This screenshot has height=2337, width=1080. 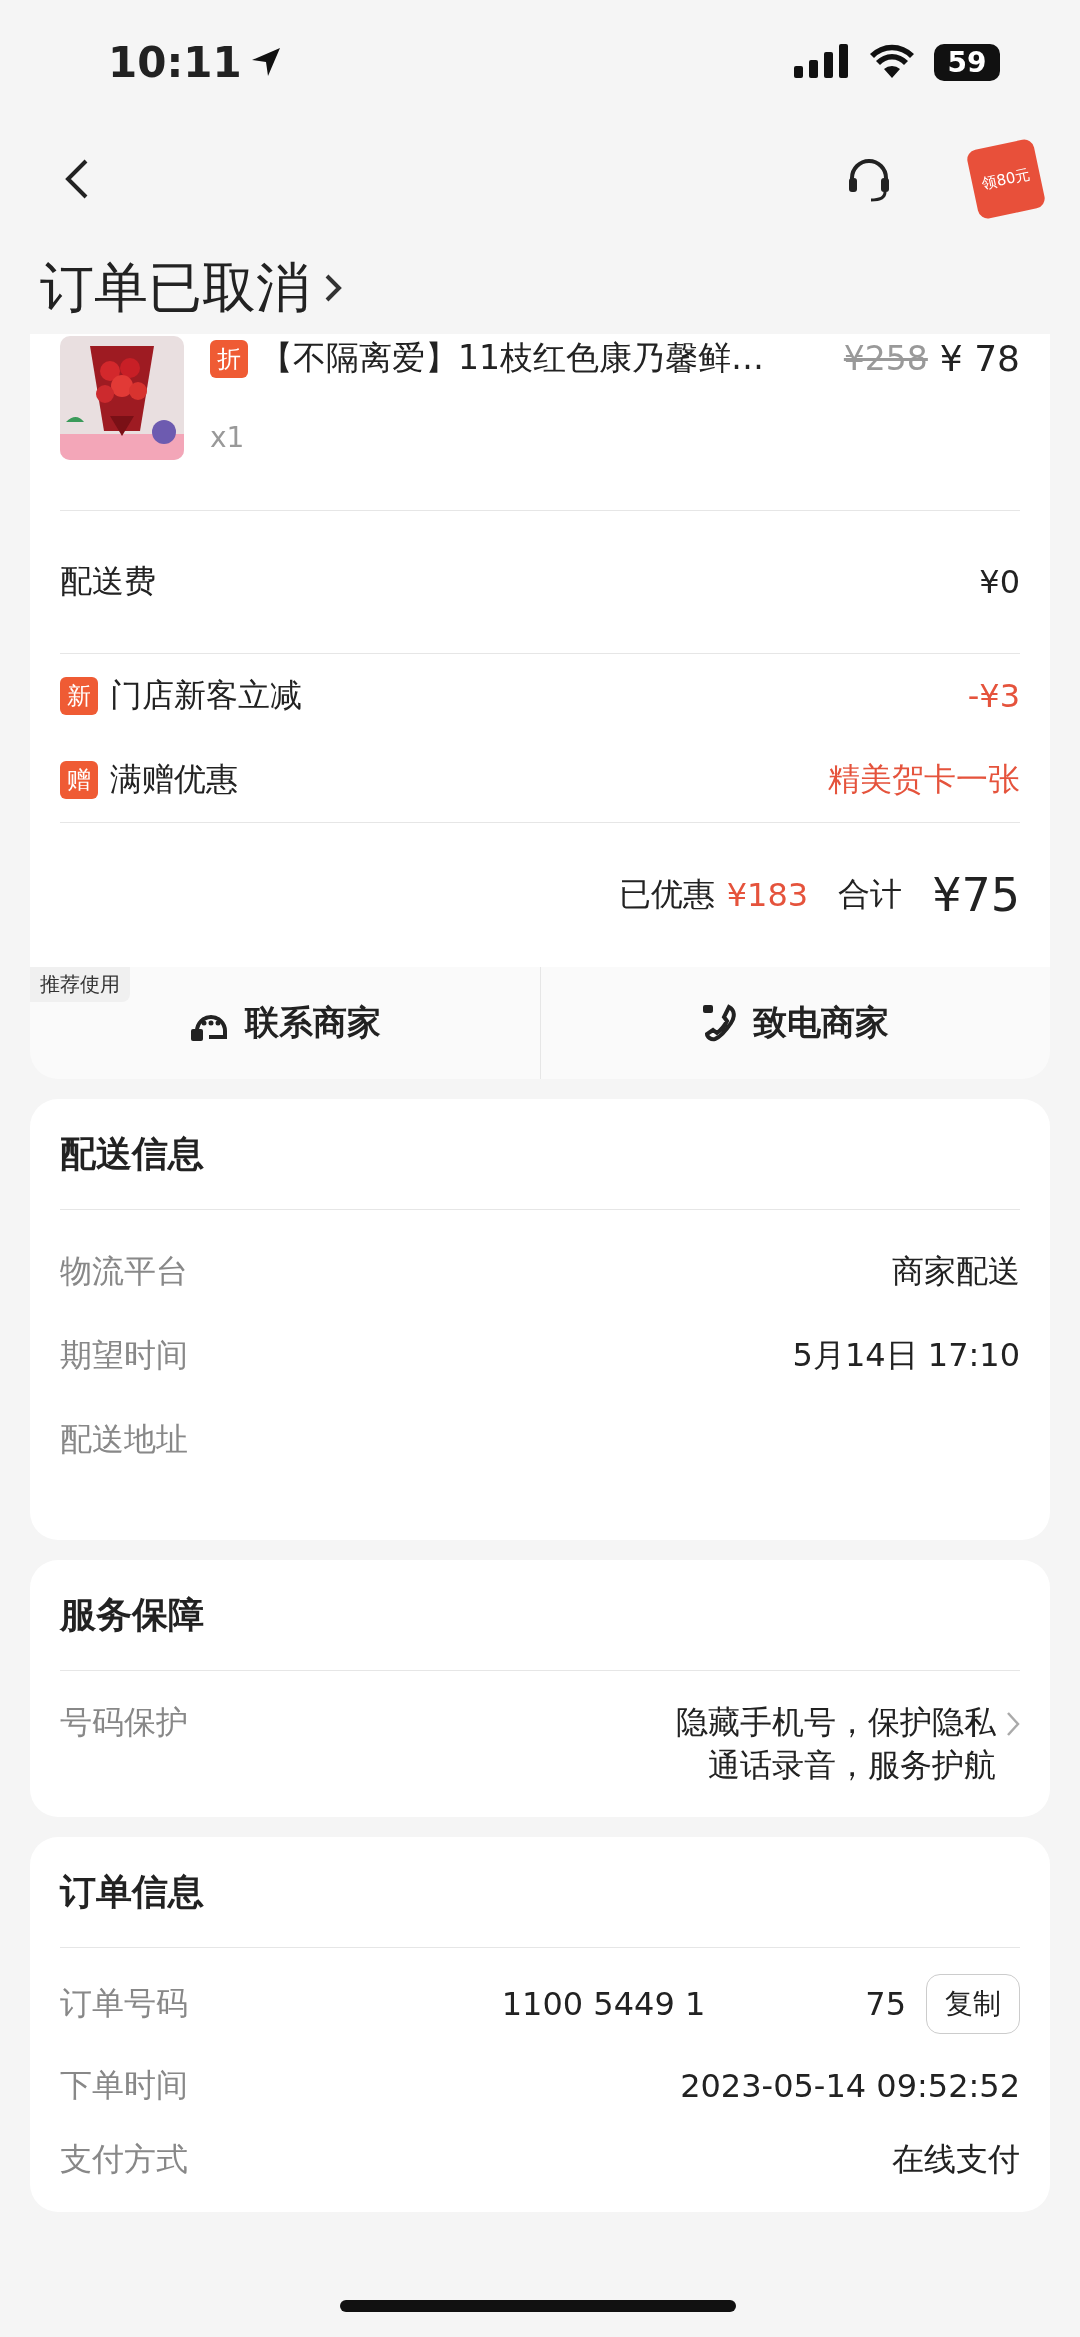 What do you see at coordinates (540, 1893) in the screenshot?
I see `section-title: 订单信息` at bounding box center [540, 1893].